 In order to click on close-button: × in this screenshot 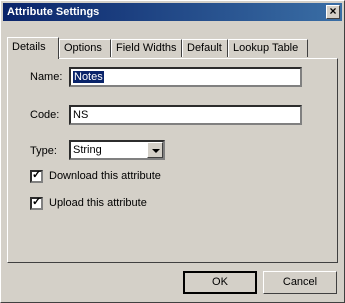, I will do `click(333, 12)`.